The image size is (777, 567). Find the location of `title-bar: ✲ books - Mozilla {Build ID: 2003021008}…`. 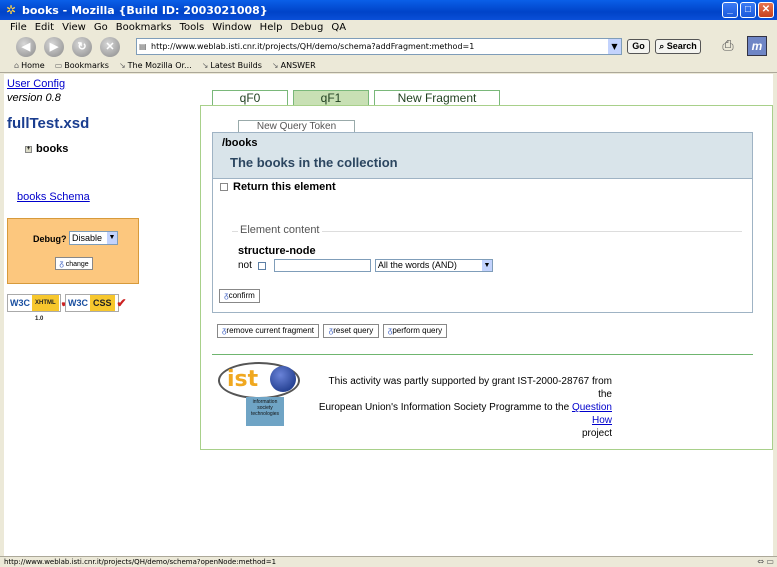

title-bar: ✲ books - Mozilla {Build ID: 2003021008}… is located at coordinates (388, 10).